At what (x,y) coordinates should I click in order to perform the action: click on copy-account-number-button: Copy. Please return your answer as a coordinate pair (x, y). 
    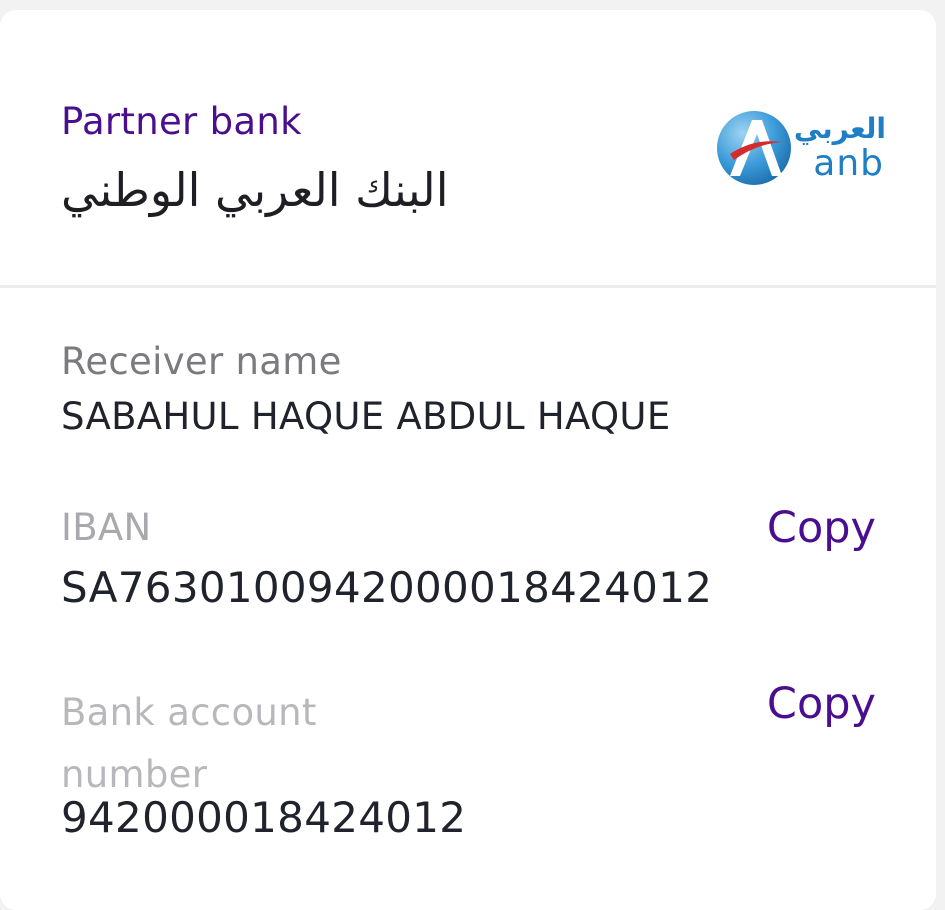
    Looking at the image, I should click on (821, 704).